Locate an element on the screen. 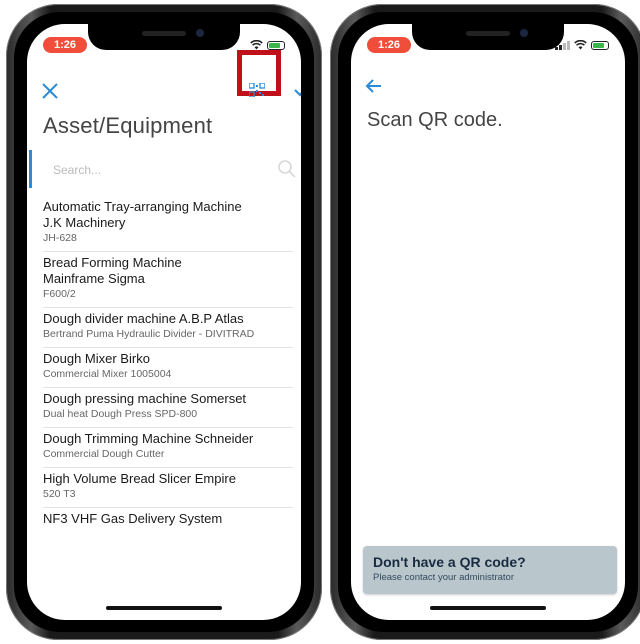 Image resolution: width=640 pixels, height=644 pixels. scan-qr-button is located at coordinates (257, 90).